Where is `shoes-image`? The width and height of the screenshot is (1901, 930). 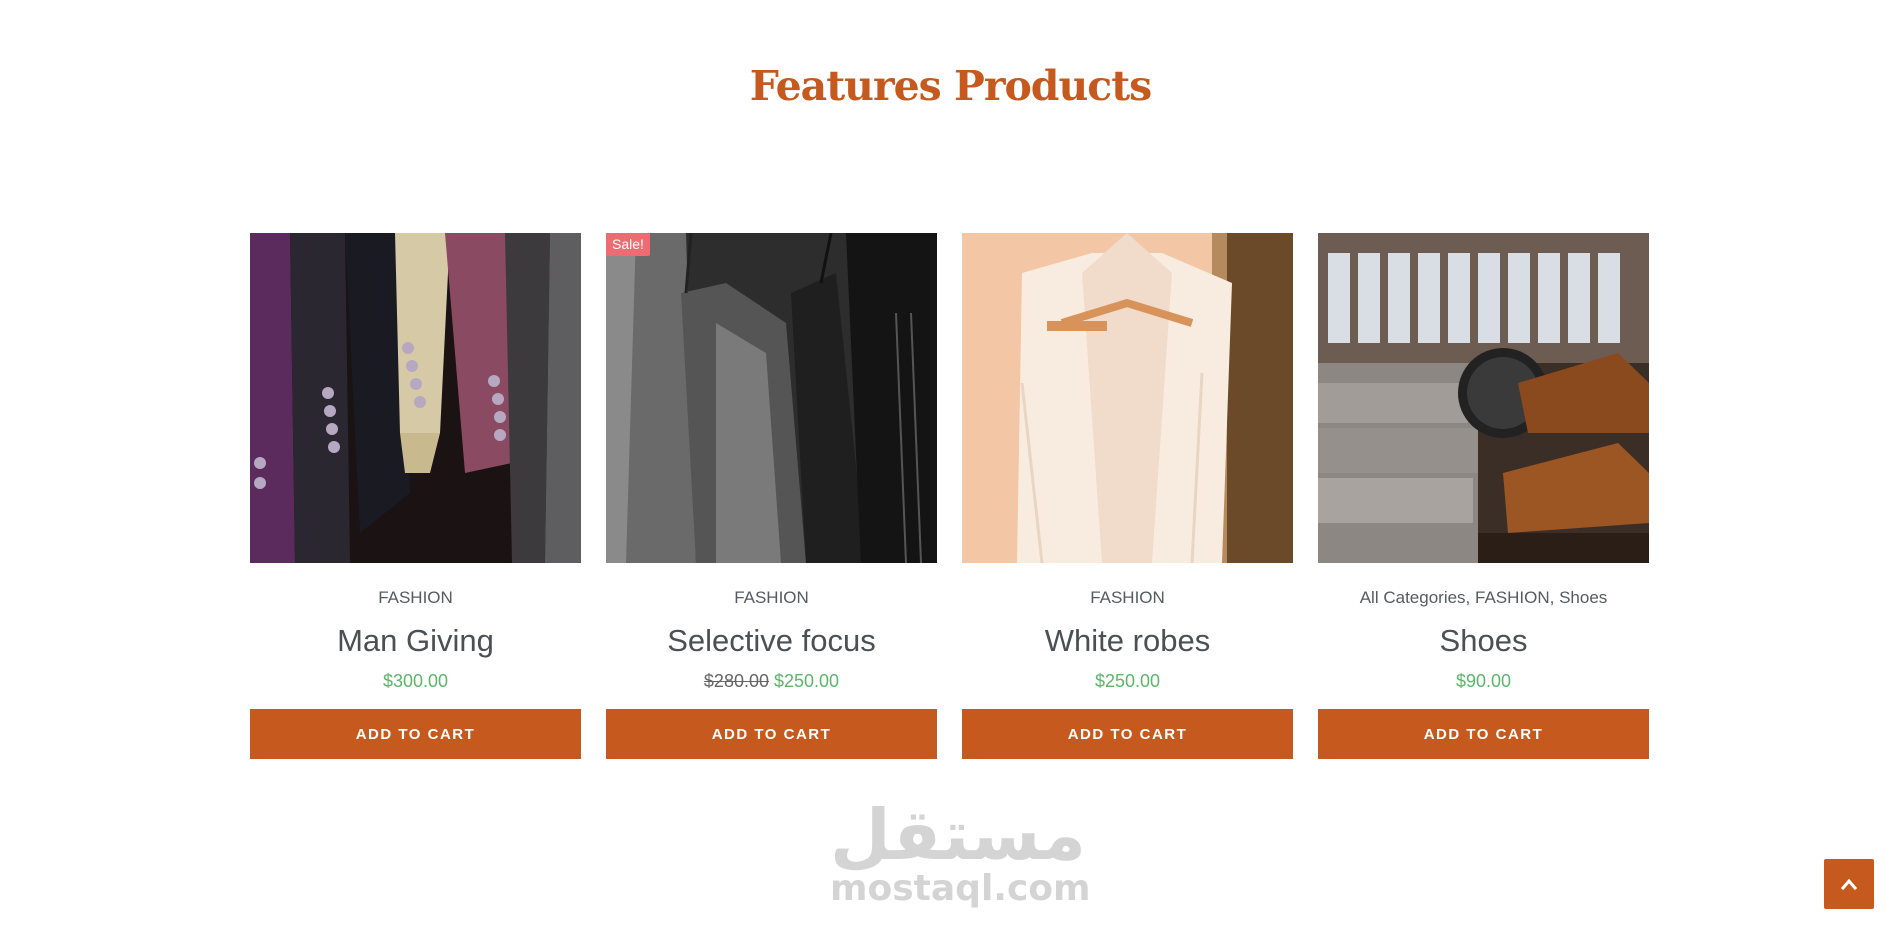 shoes-image is located at coordinates (1483, 398).